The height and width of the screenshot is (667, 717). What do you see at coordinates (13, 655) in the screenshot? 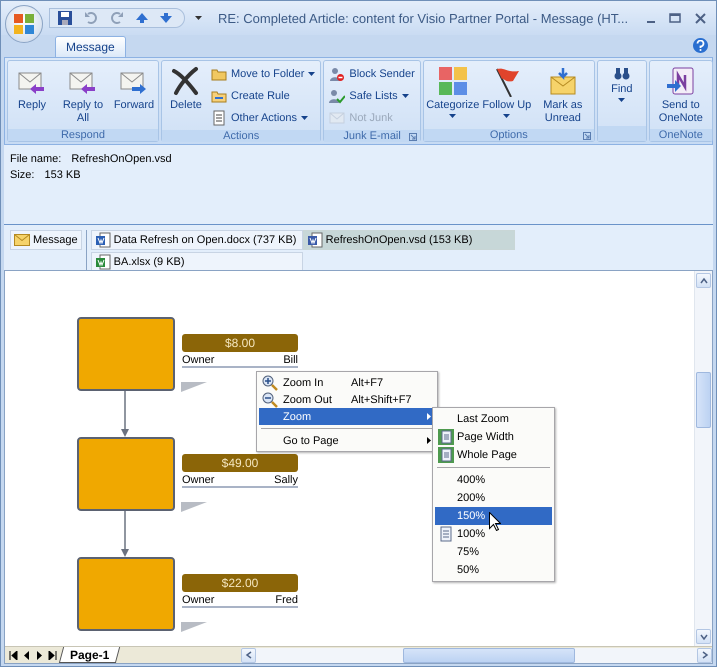
I see `first-page-icon` at bounding box center [13, 655].